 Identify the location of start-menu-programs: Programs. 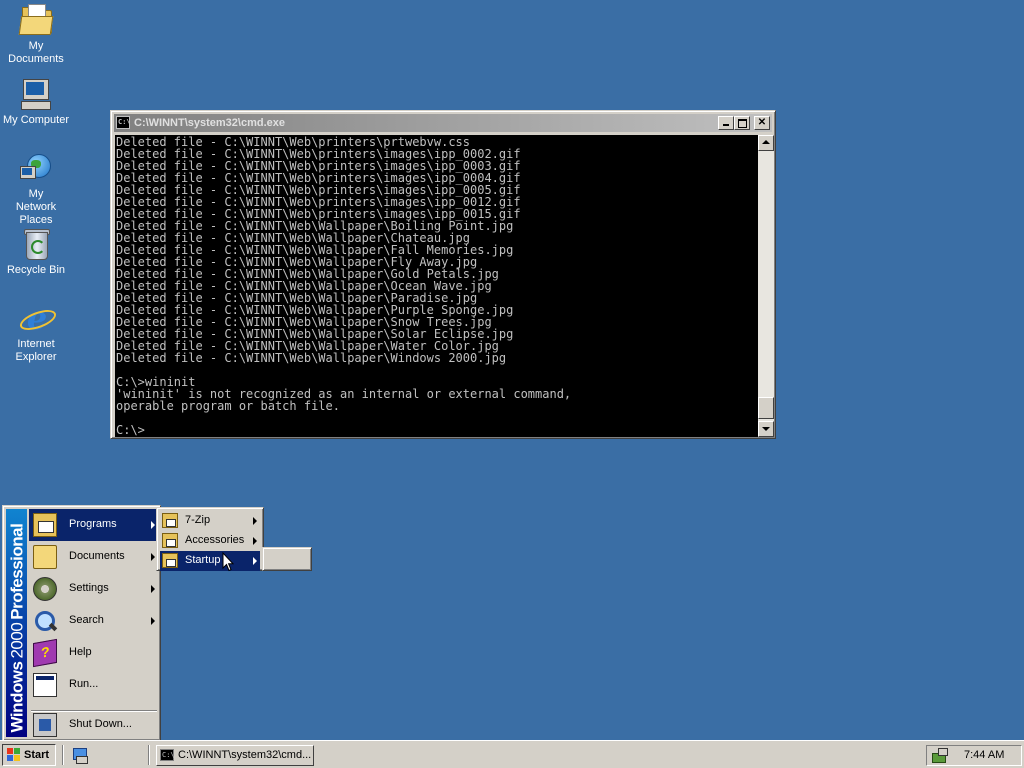
(94, 525).